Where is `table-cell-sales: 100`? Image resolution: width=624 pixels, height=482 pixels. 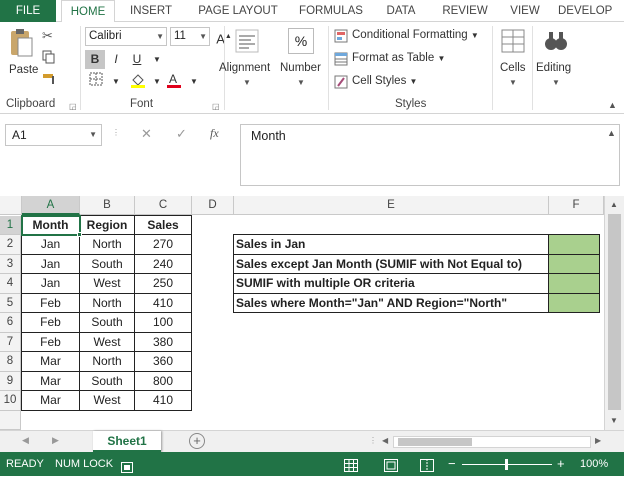
table-cell-sales: 100 is located at coordinates (163, 322).